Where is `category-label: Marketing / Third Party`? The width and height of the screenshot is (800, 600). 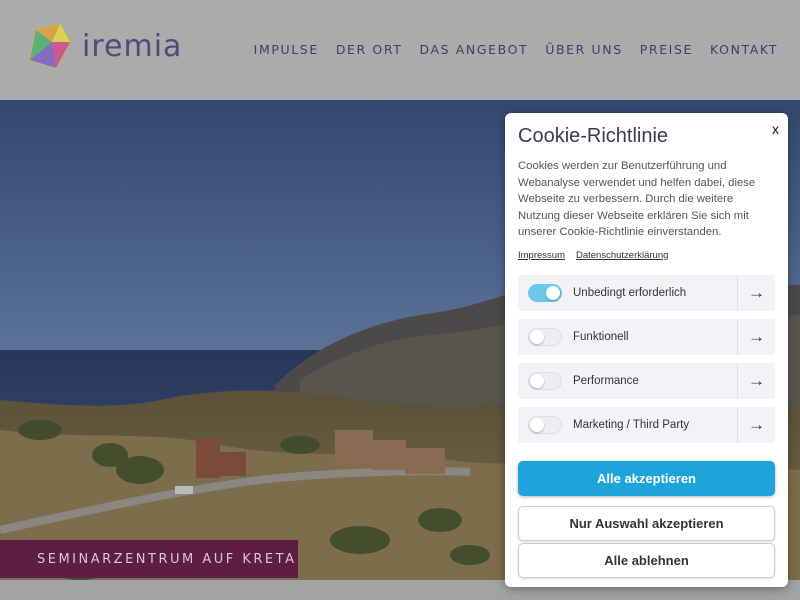 category-label: Marketing / Third Party is located at coordinates (631, 424).